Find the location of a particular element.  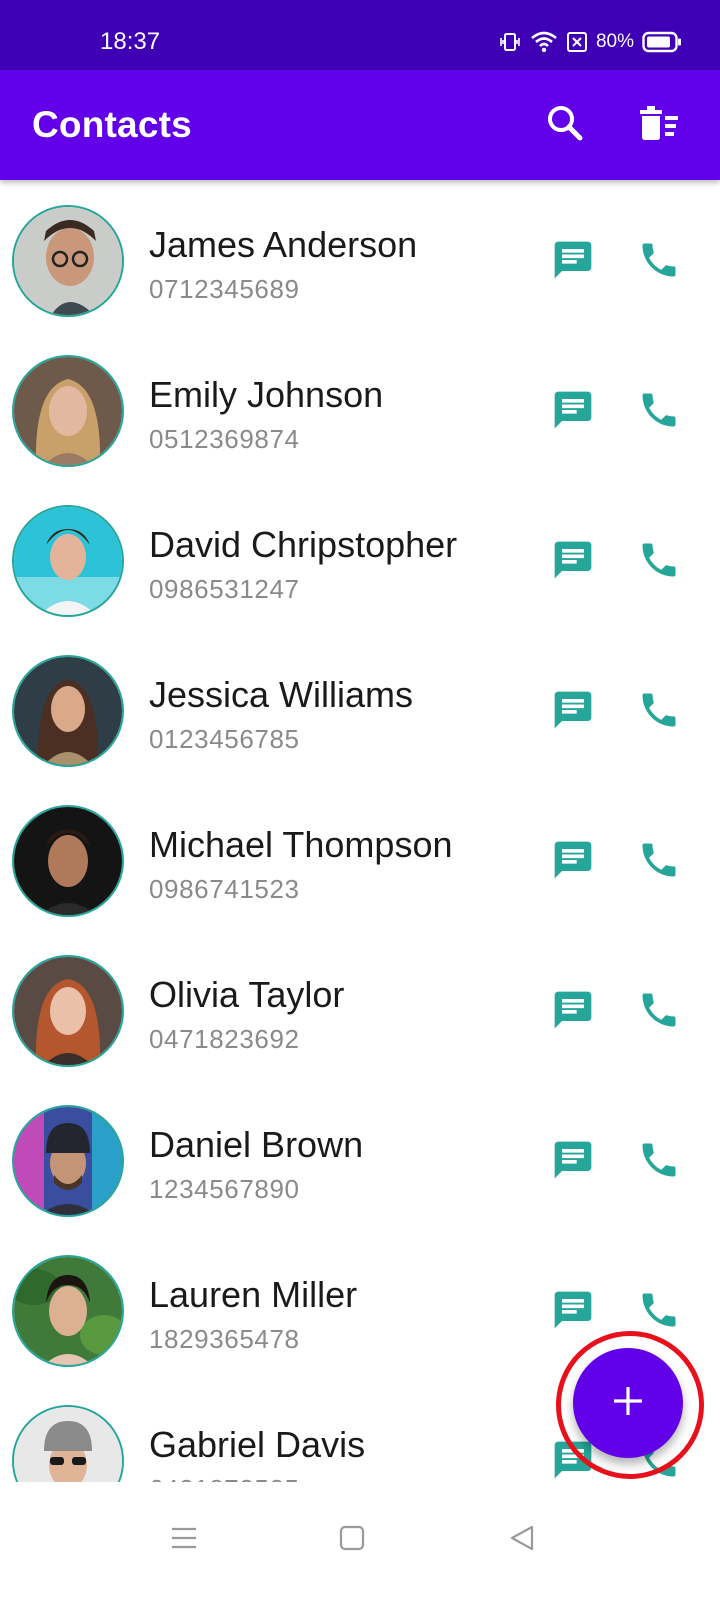

contact-row: Olivia Taylor 0471823692 is located at coordinates (360, 1005).